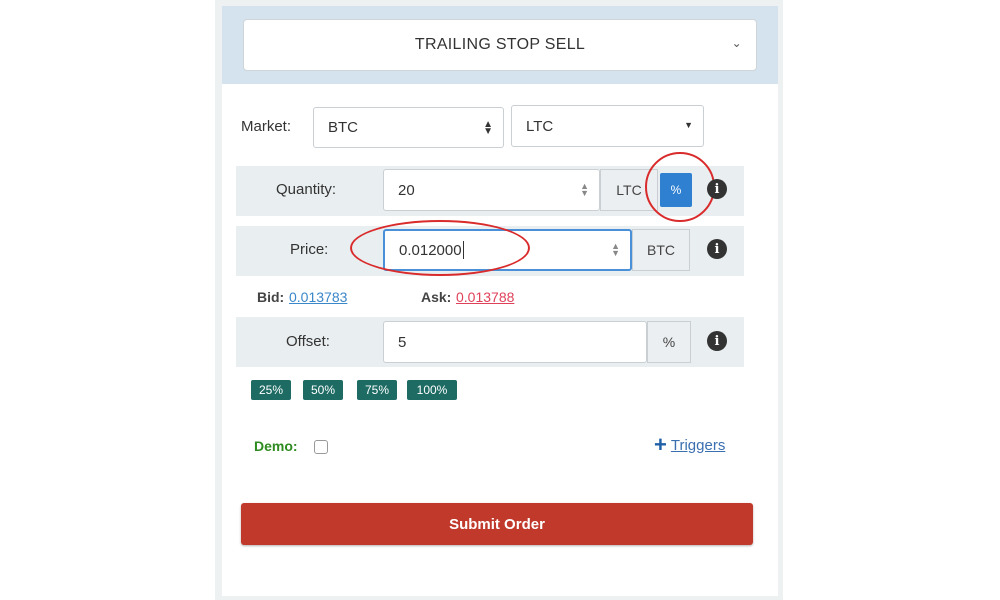  Describe the element at coordinates (402, 342) in the screenshot. I see `offset-value: 5` at that location.